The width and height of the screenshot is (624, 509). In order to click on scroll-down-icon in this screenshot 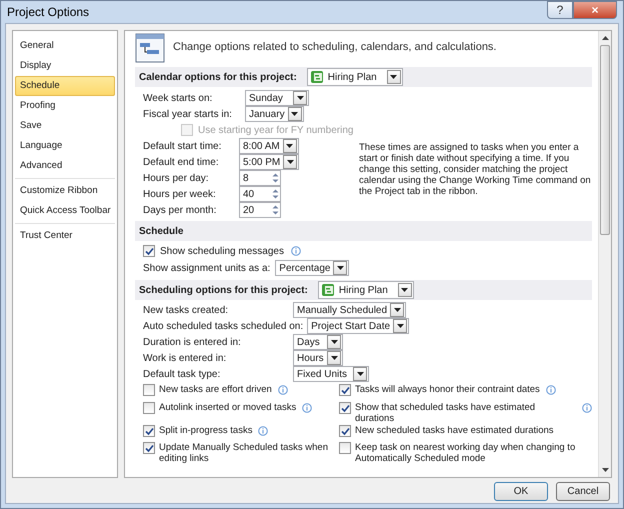, I will do `click(605, 470)`.